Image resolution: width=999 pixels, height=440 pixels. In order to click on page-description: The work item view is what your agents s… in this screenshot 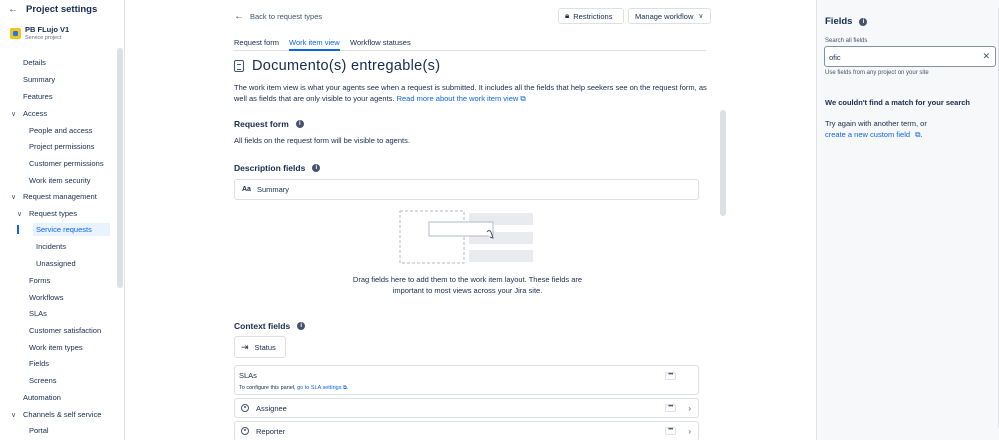, I will do `click(470, 93)`.